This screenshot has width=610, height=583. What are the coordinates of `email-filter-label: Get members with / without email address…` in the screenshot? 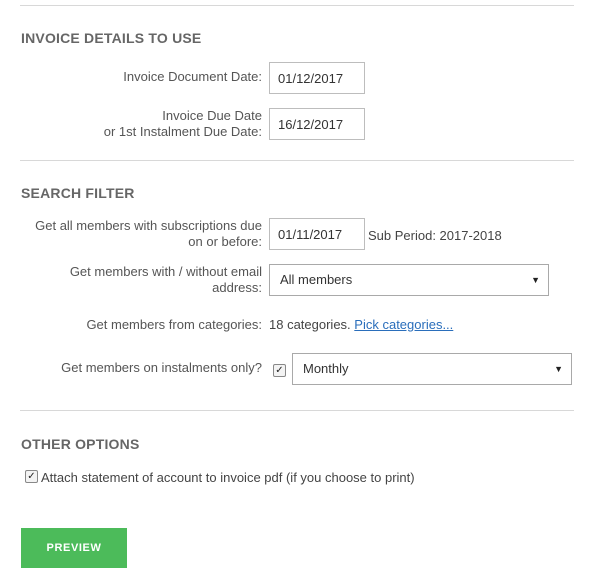 It's located at (166, 280).